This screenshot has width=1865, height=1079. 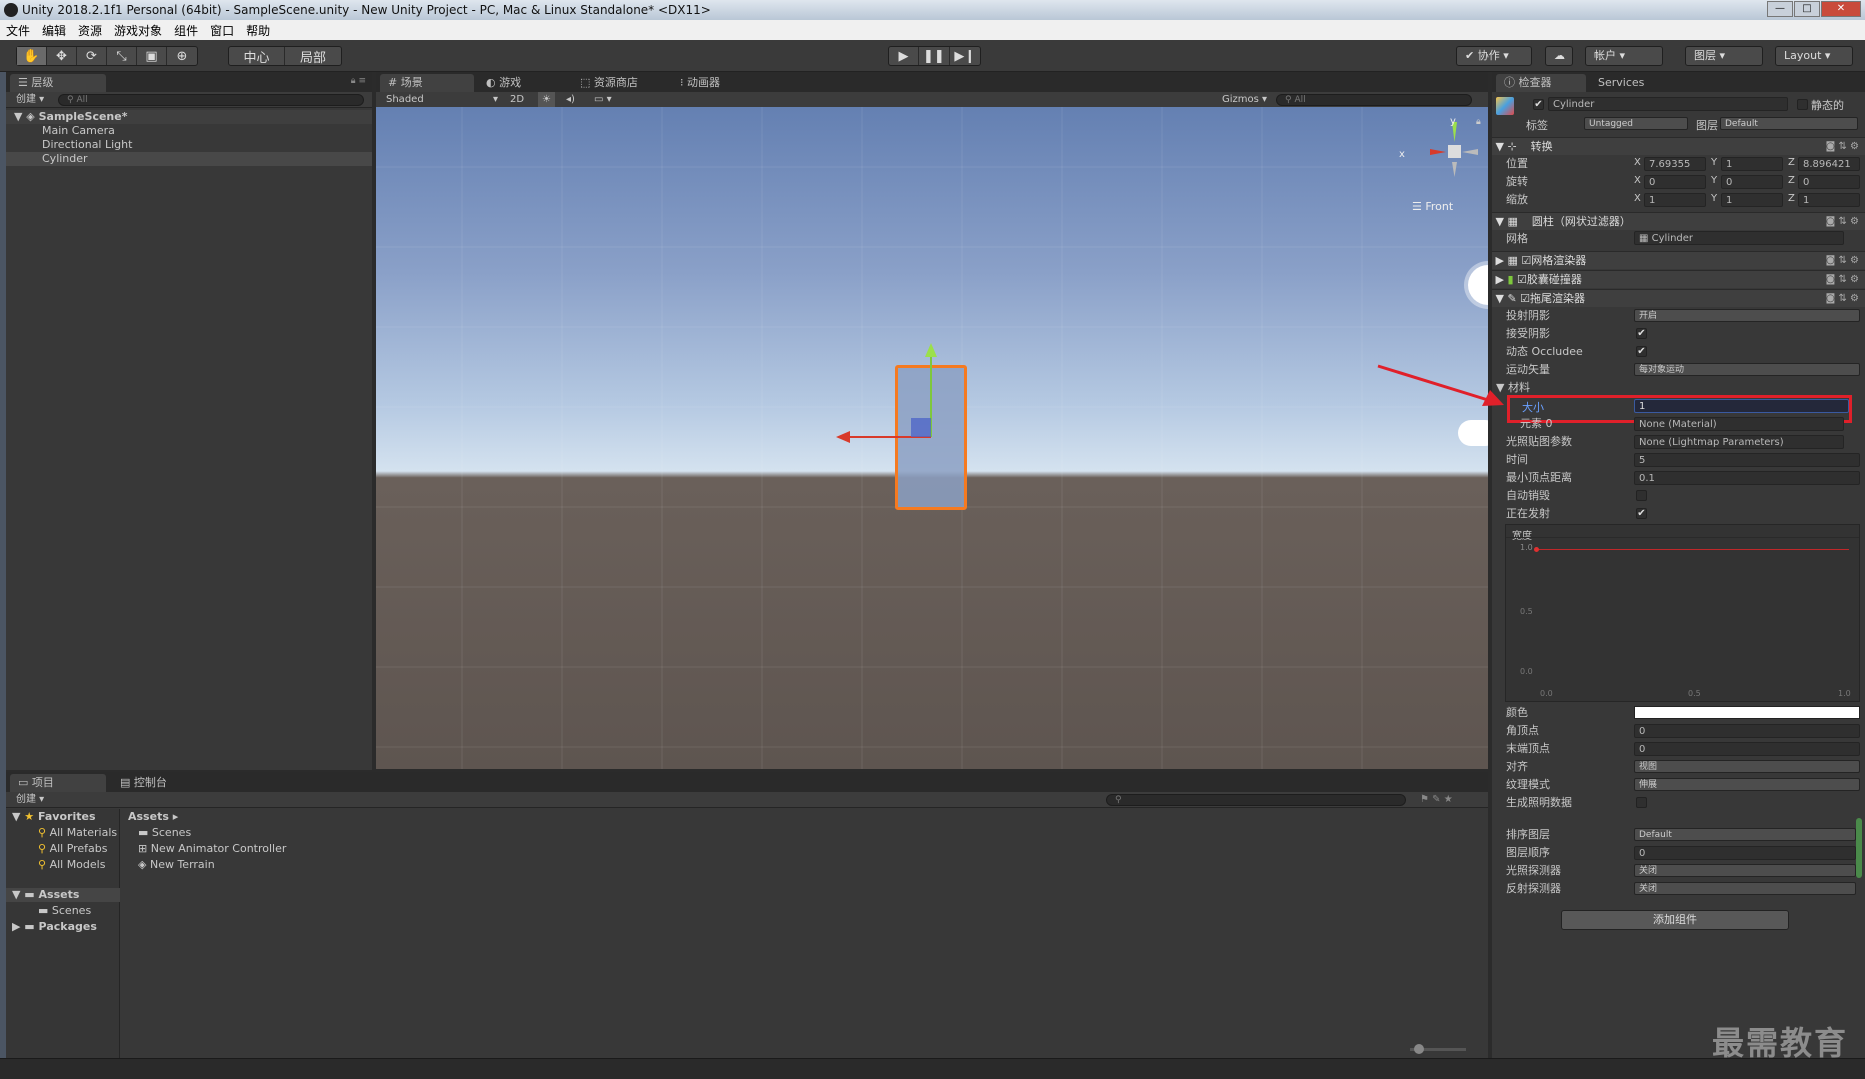 What do you see at coordinates (1374, 100) in the screenshot?
I see `scene-search-input: ⚲ All` at bounding box center [1374, 100].